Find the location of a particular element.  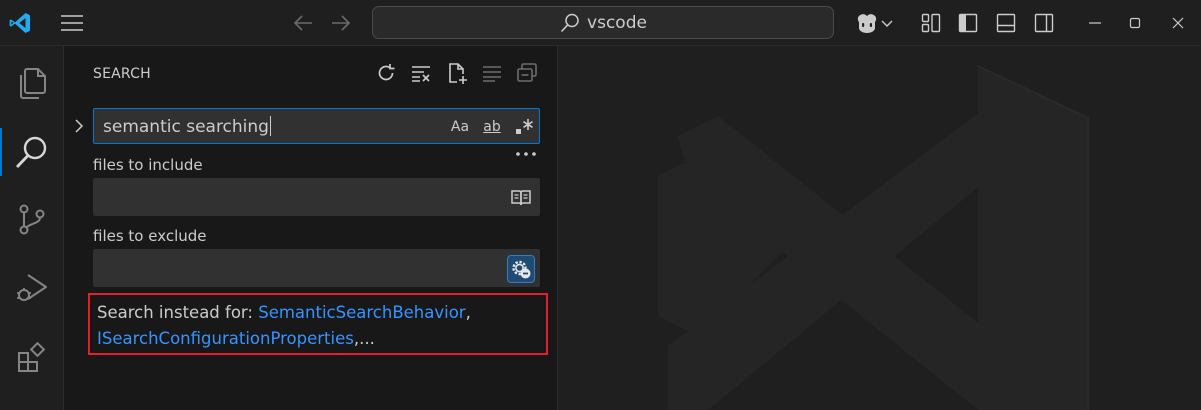

back-arrow-icon is located at coordinates (303, 23).